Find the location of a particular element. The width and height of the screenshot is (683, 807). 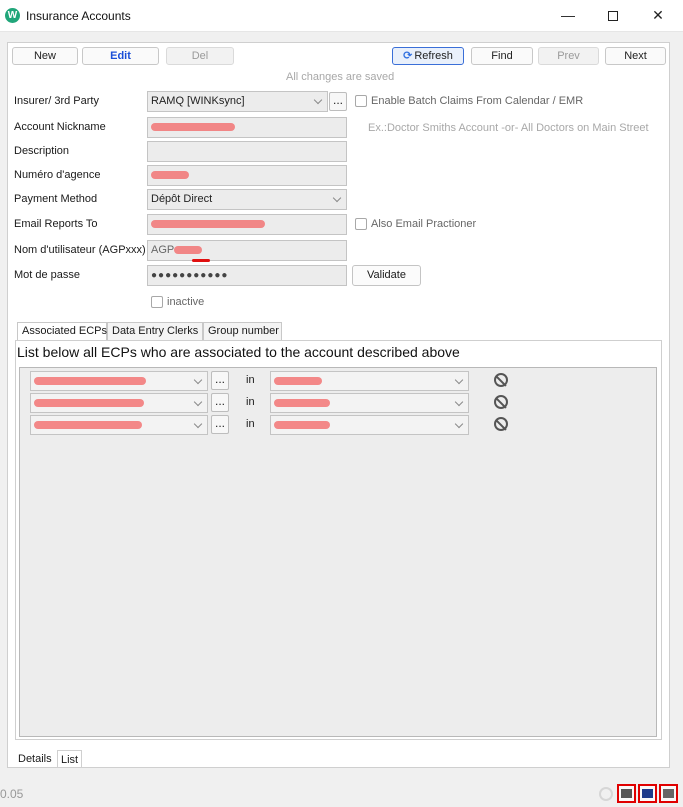

version-label: 0.05 is located at coordinates (12, 794).